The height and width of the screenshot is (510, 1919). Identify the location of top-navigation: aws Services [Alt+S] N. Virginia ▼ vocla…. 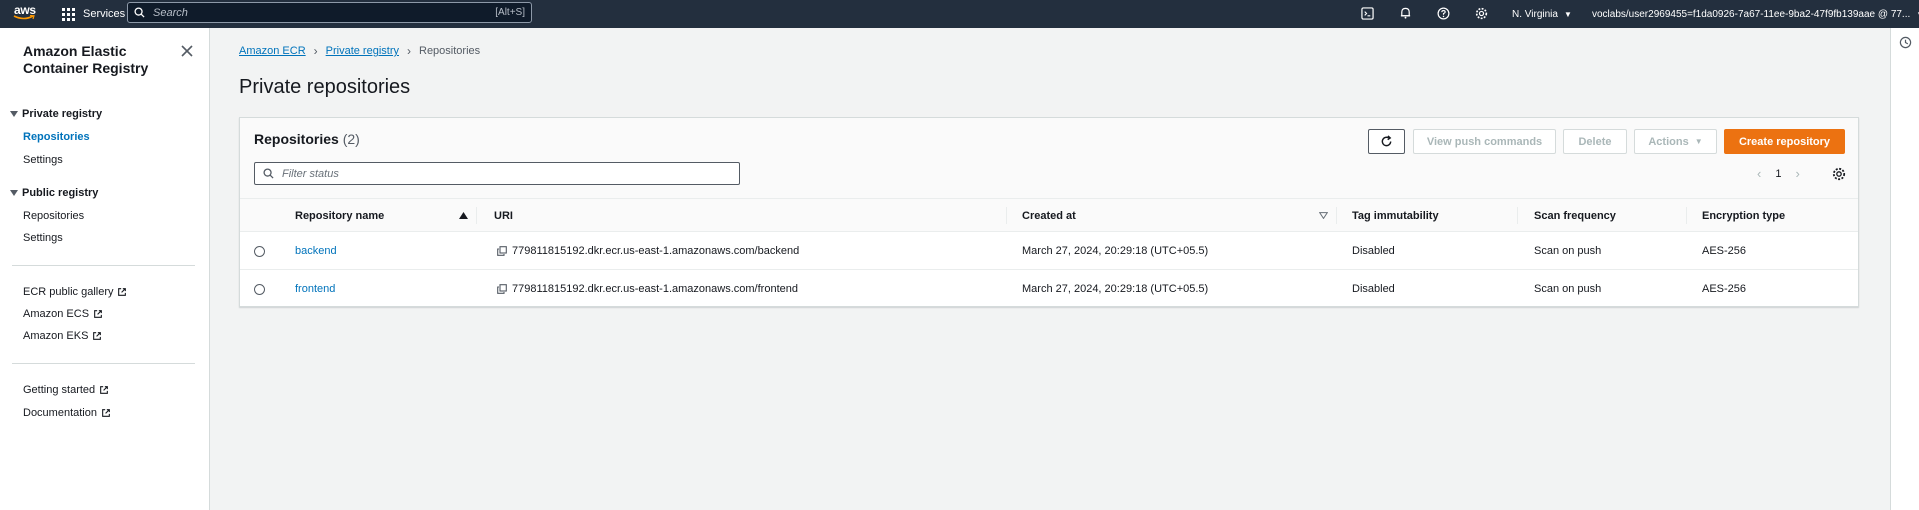
(959, 14).